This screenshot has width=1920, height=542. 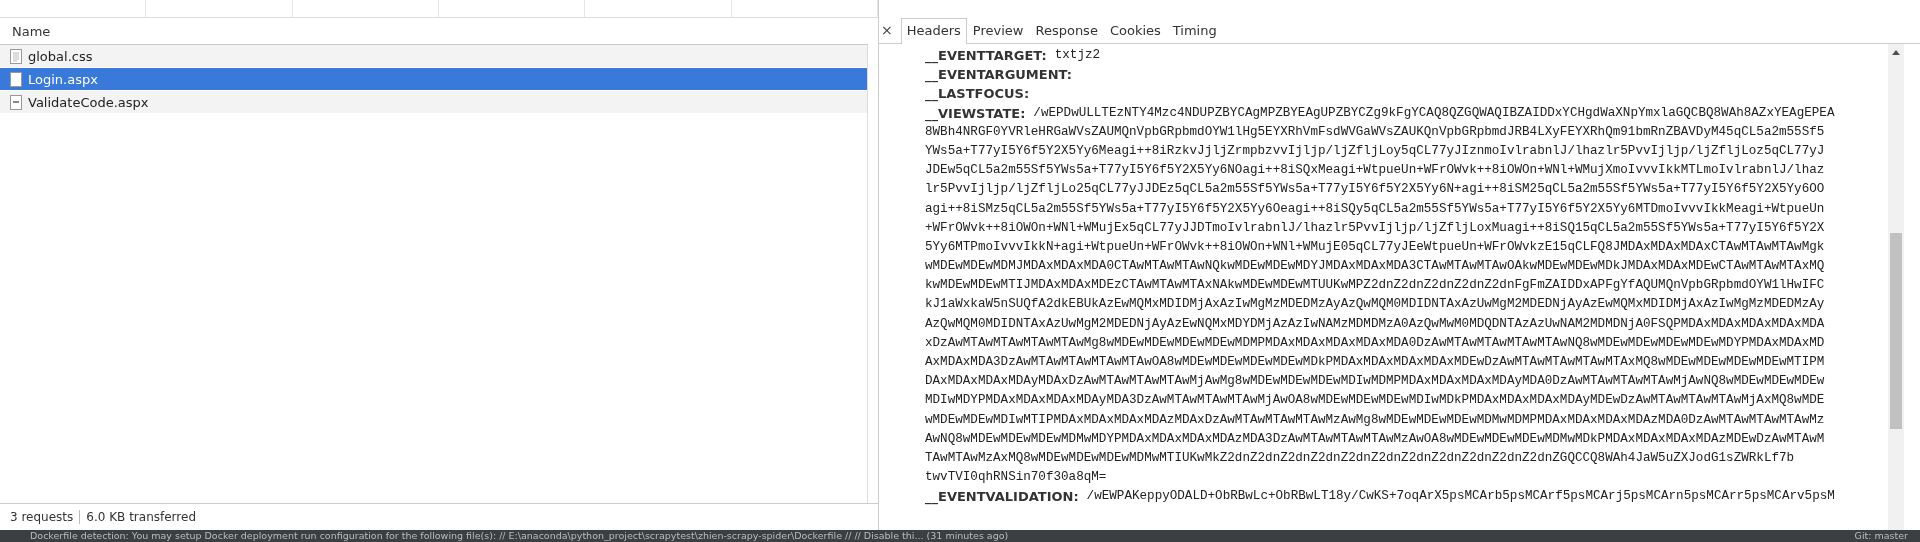 I want to click on form-field-value: AwNQ8wMDEwMDEwMDEwMDMwMDYPMDAxMDAxMDAxMDAzMDA3DzAwMTAwMTAwMTAwMzAwOA8wMDEwMDEwMDEwMDMwMDkPMDAxMDAxMDAxMDAzMDEwDzAwMTAwM, so click(x=1375, y=439).